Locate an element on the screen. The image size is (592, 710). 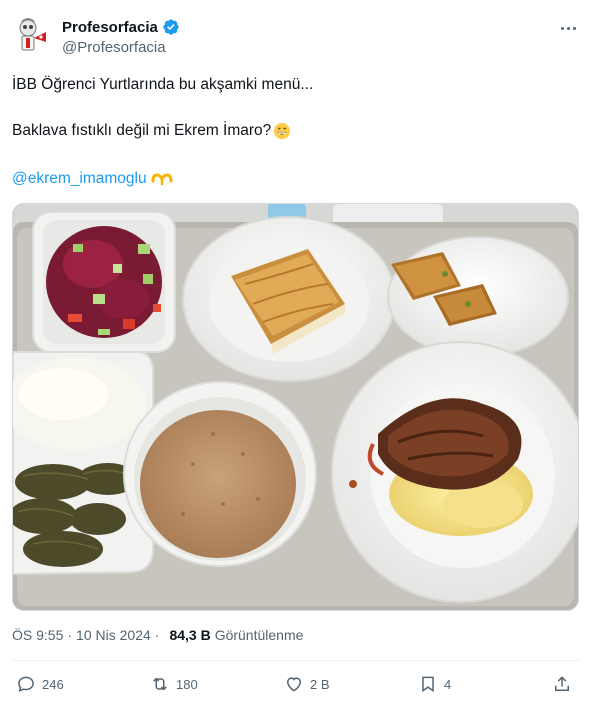
handle: @Profesorfacia is located at coordinates (114, 47).